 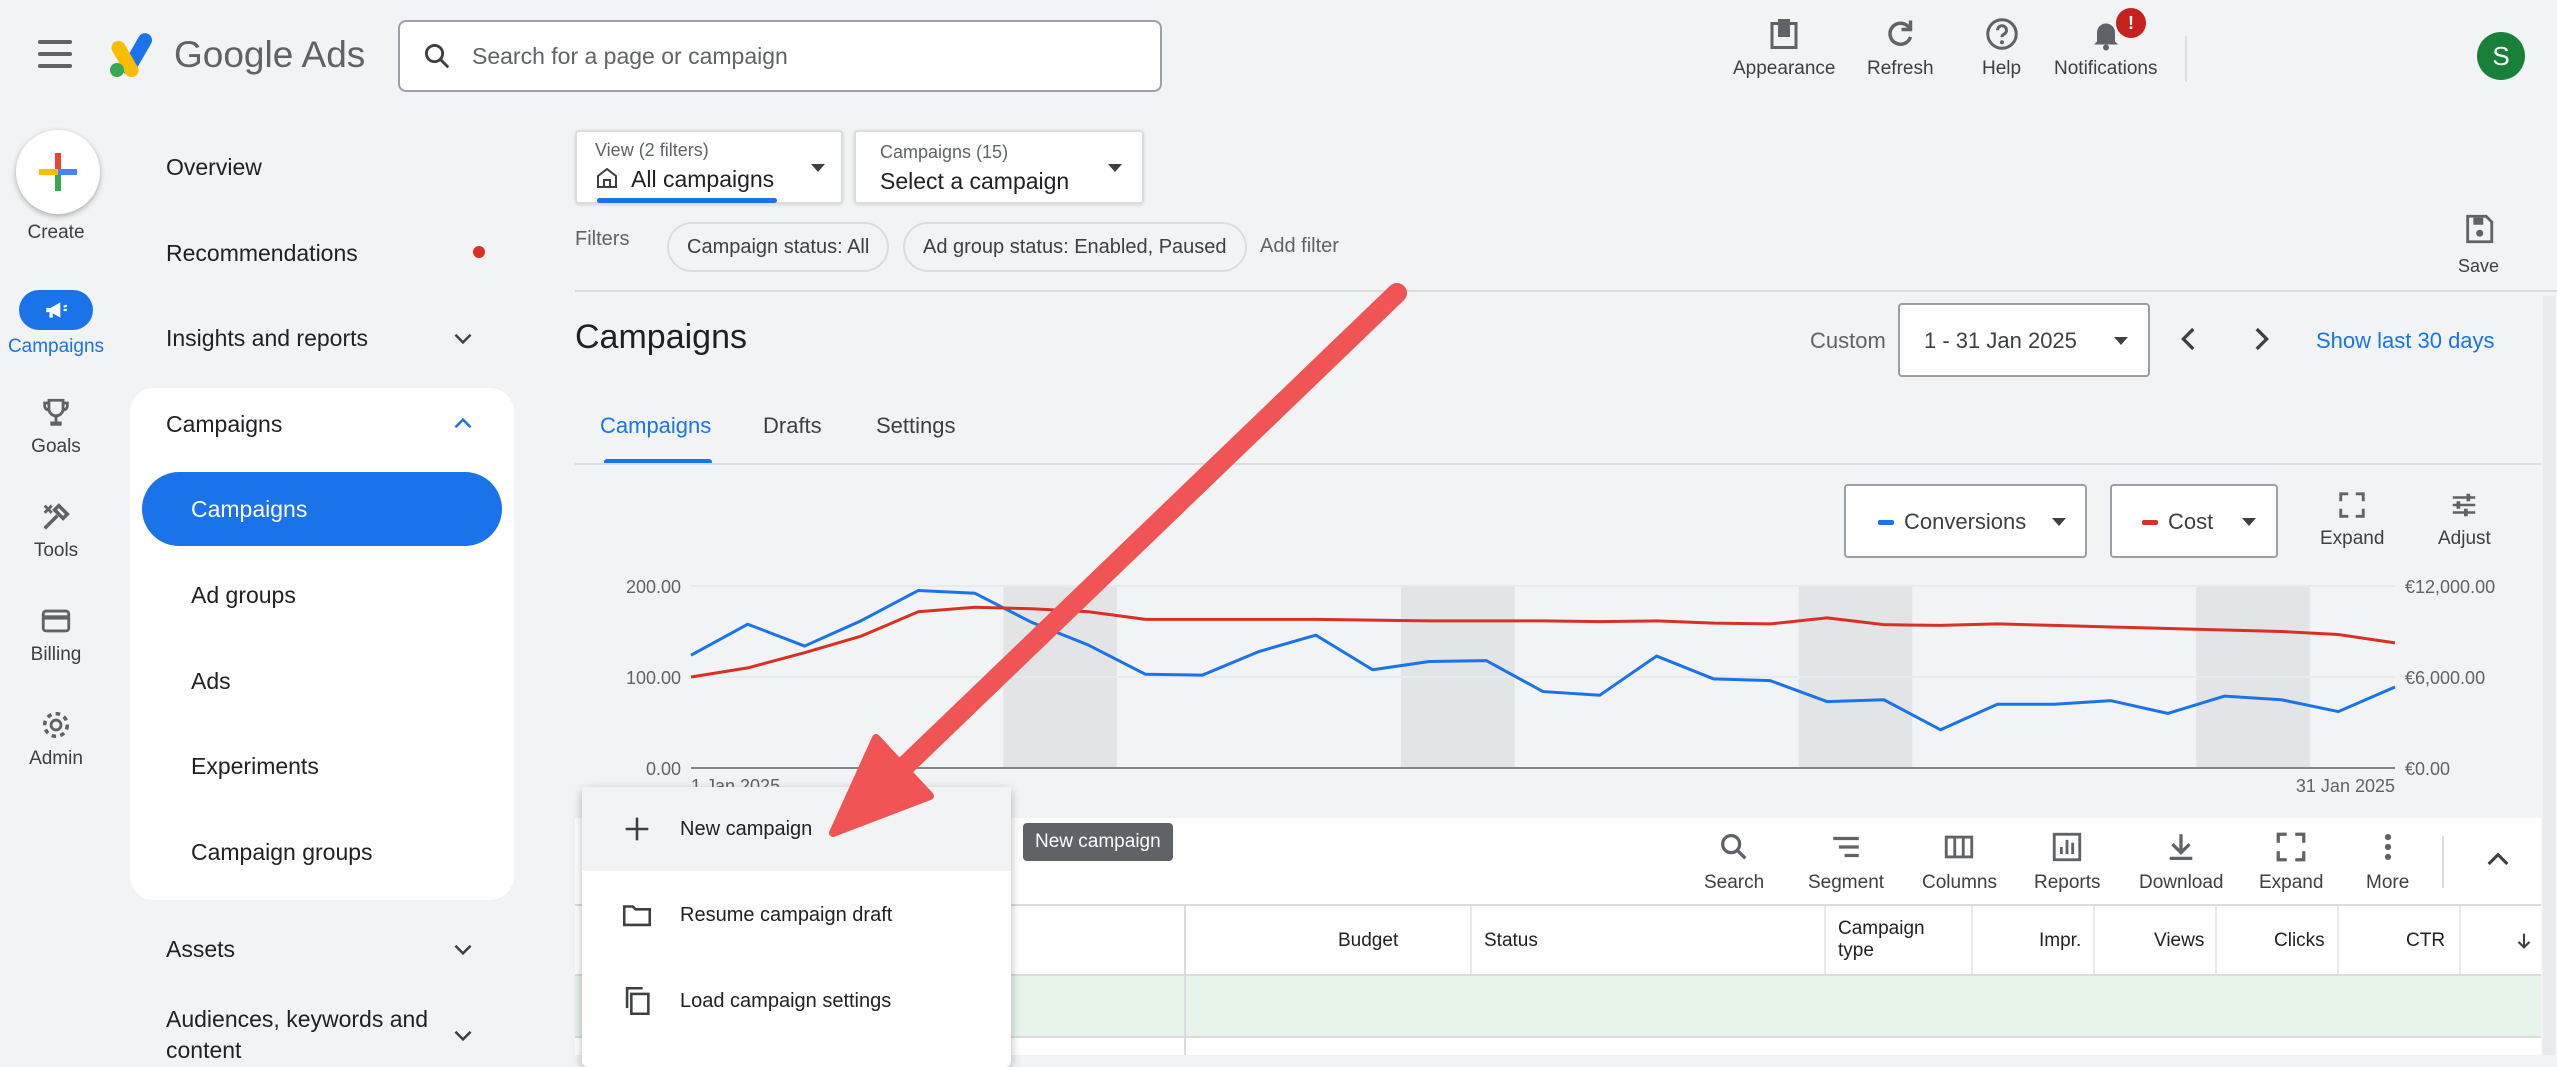 I want to click on appearance-button: Appearance, so click(x=1784, y=48).